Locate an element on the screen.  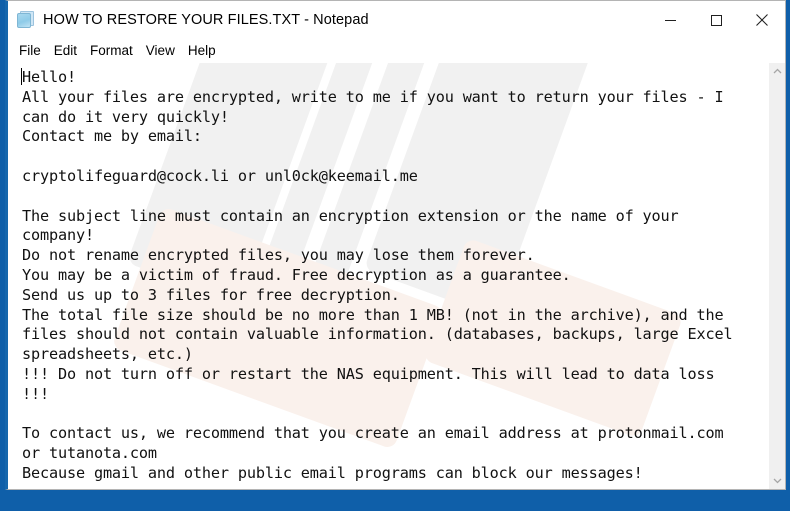
minimize-icon is located at coordinates (670, 20).